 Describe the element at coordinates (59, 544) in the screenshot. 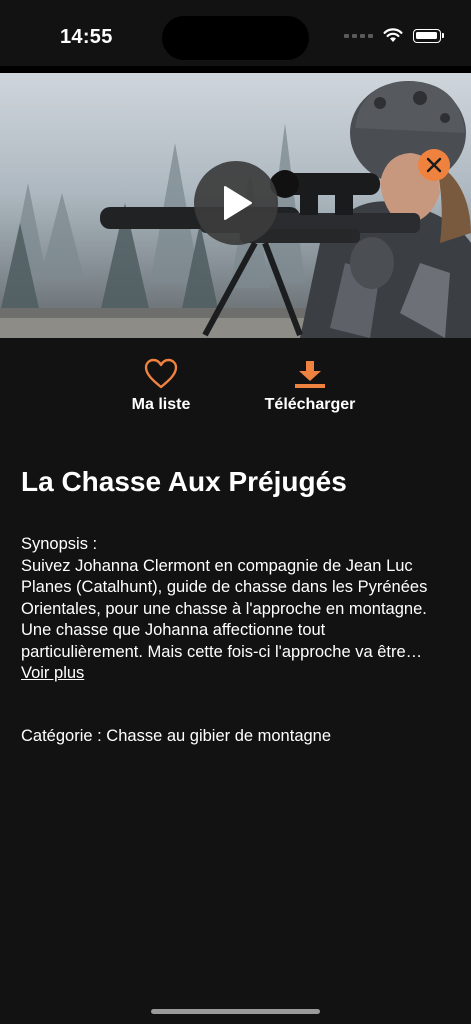

I see `synopsis-heading: Synopsis :` at that location.